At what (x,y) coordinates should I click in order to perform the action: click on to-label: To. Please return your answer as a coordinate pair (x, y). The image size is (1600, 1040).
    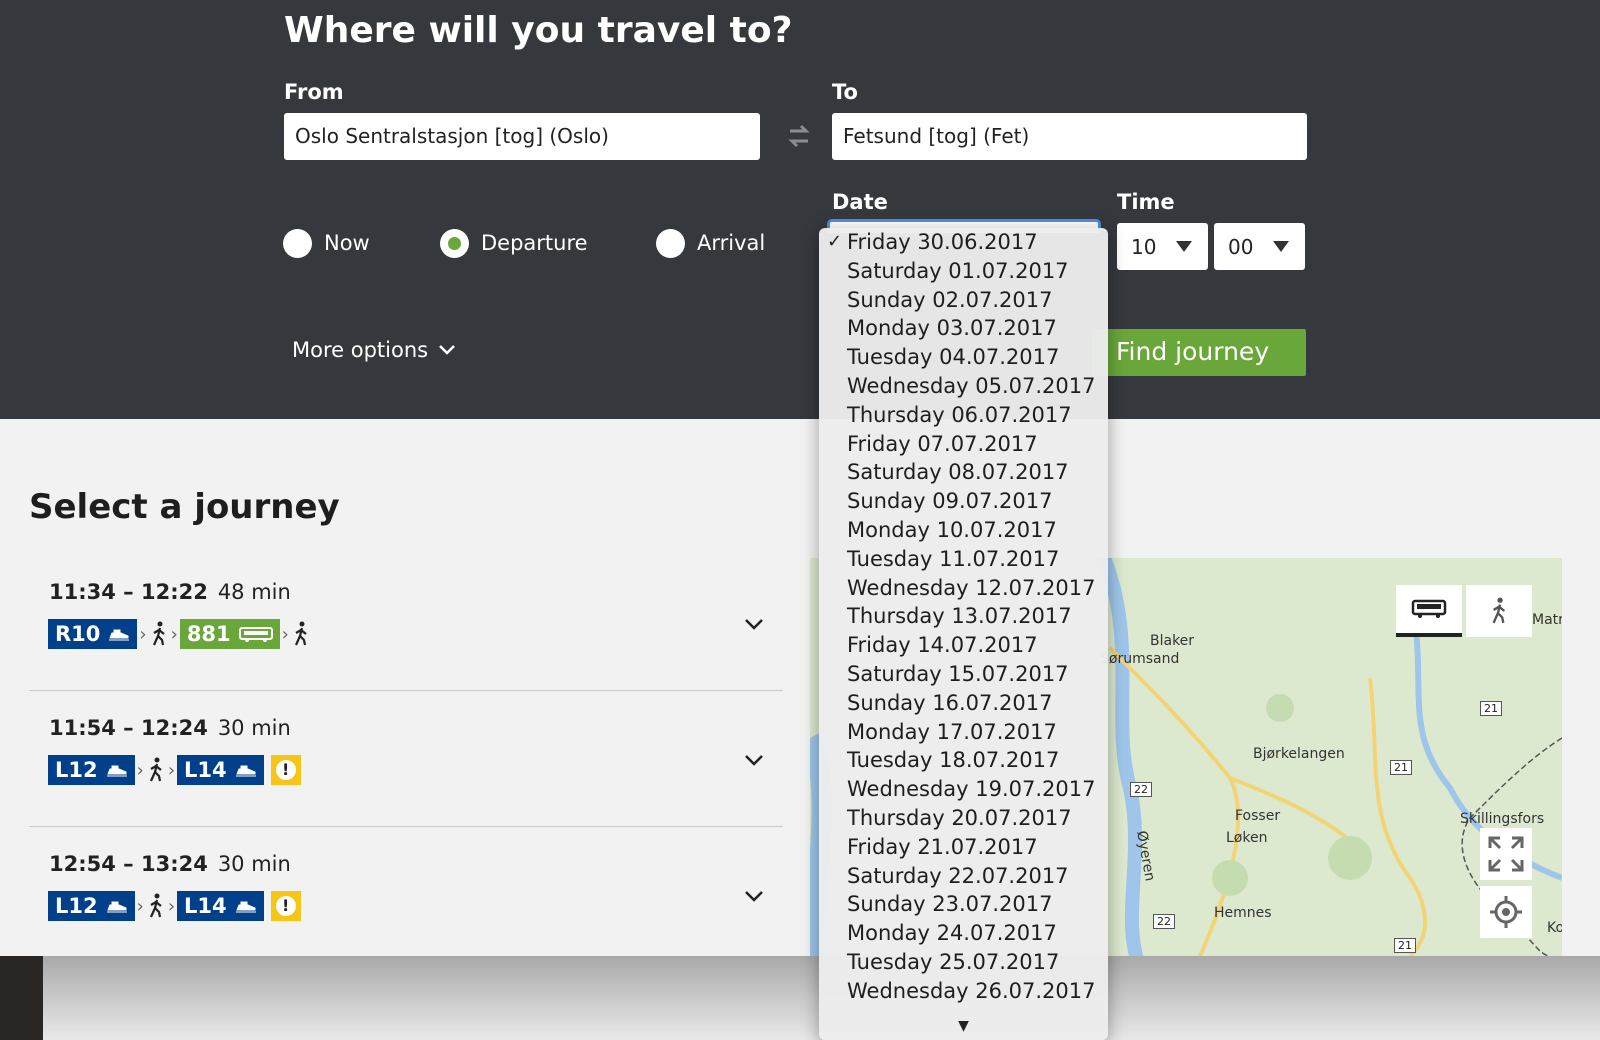
    Looking at the image, I should click on (845, 92).